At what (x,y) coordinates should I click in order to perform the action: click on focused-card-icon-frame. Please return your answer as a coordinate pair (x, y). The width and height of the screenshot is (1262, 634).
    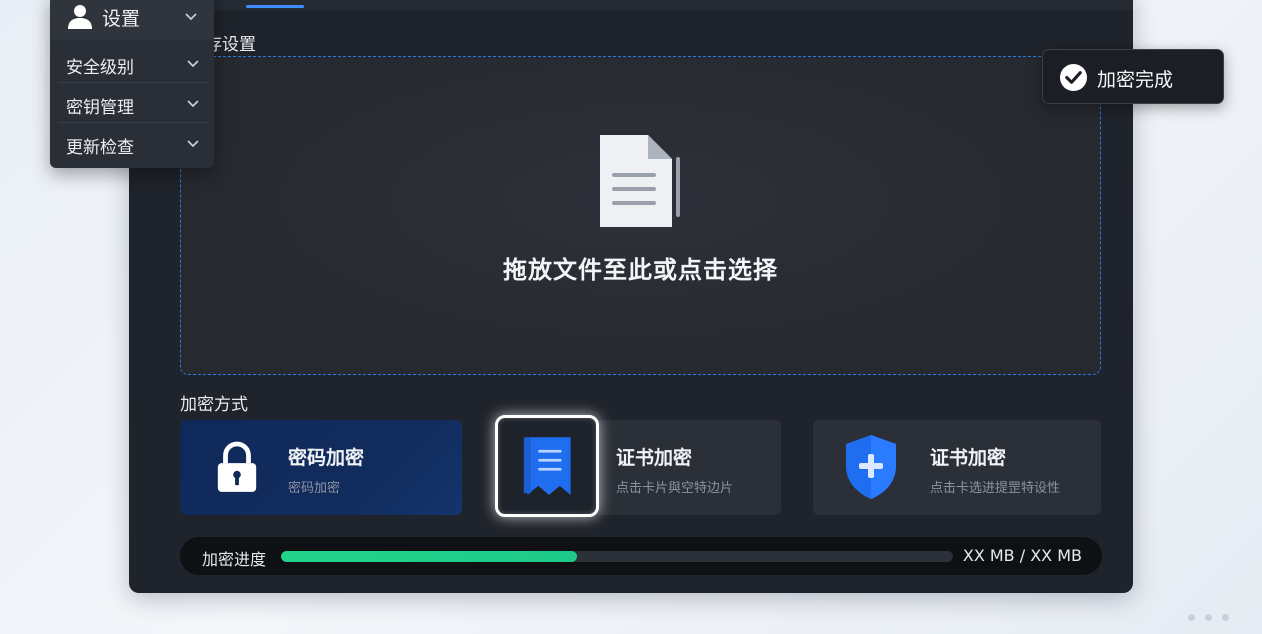
    Looking at the image, I should click on (547, 466).